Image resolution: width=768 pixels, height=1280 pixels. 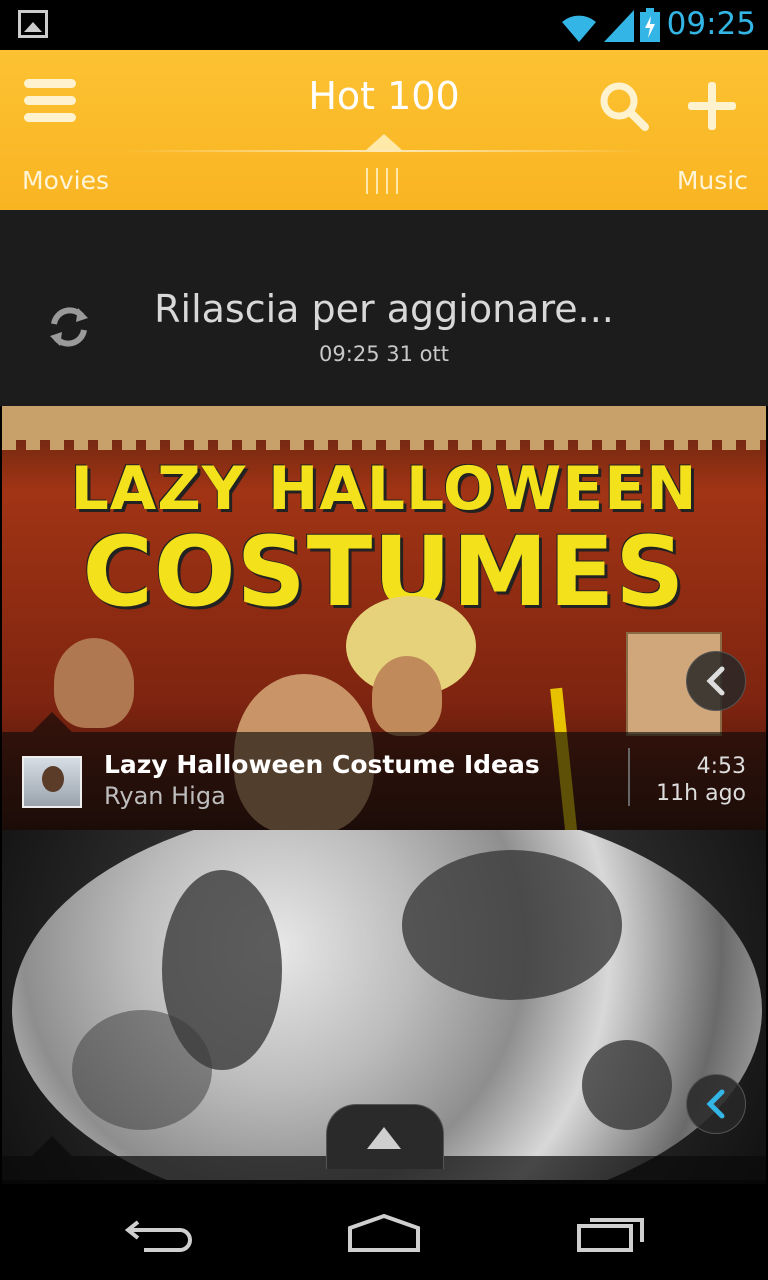 I want to click on status-icons, so click(x=610, y=25).